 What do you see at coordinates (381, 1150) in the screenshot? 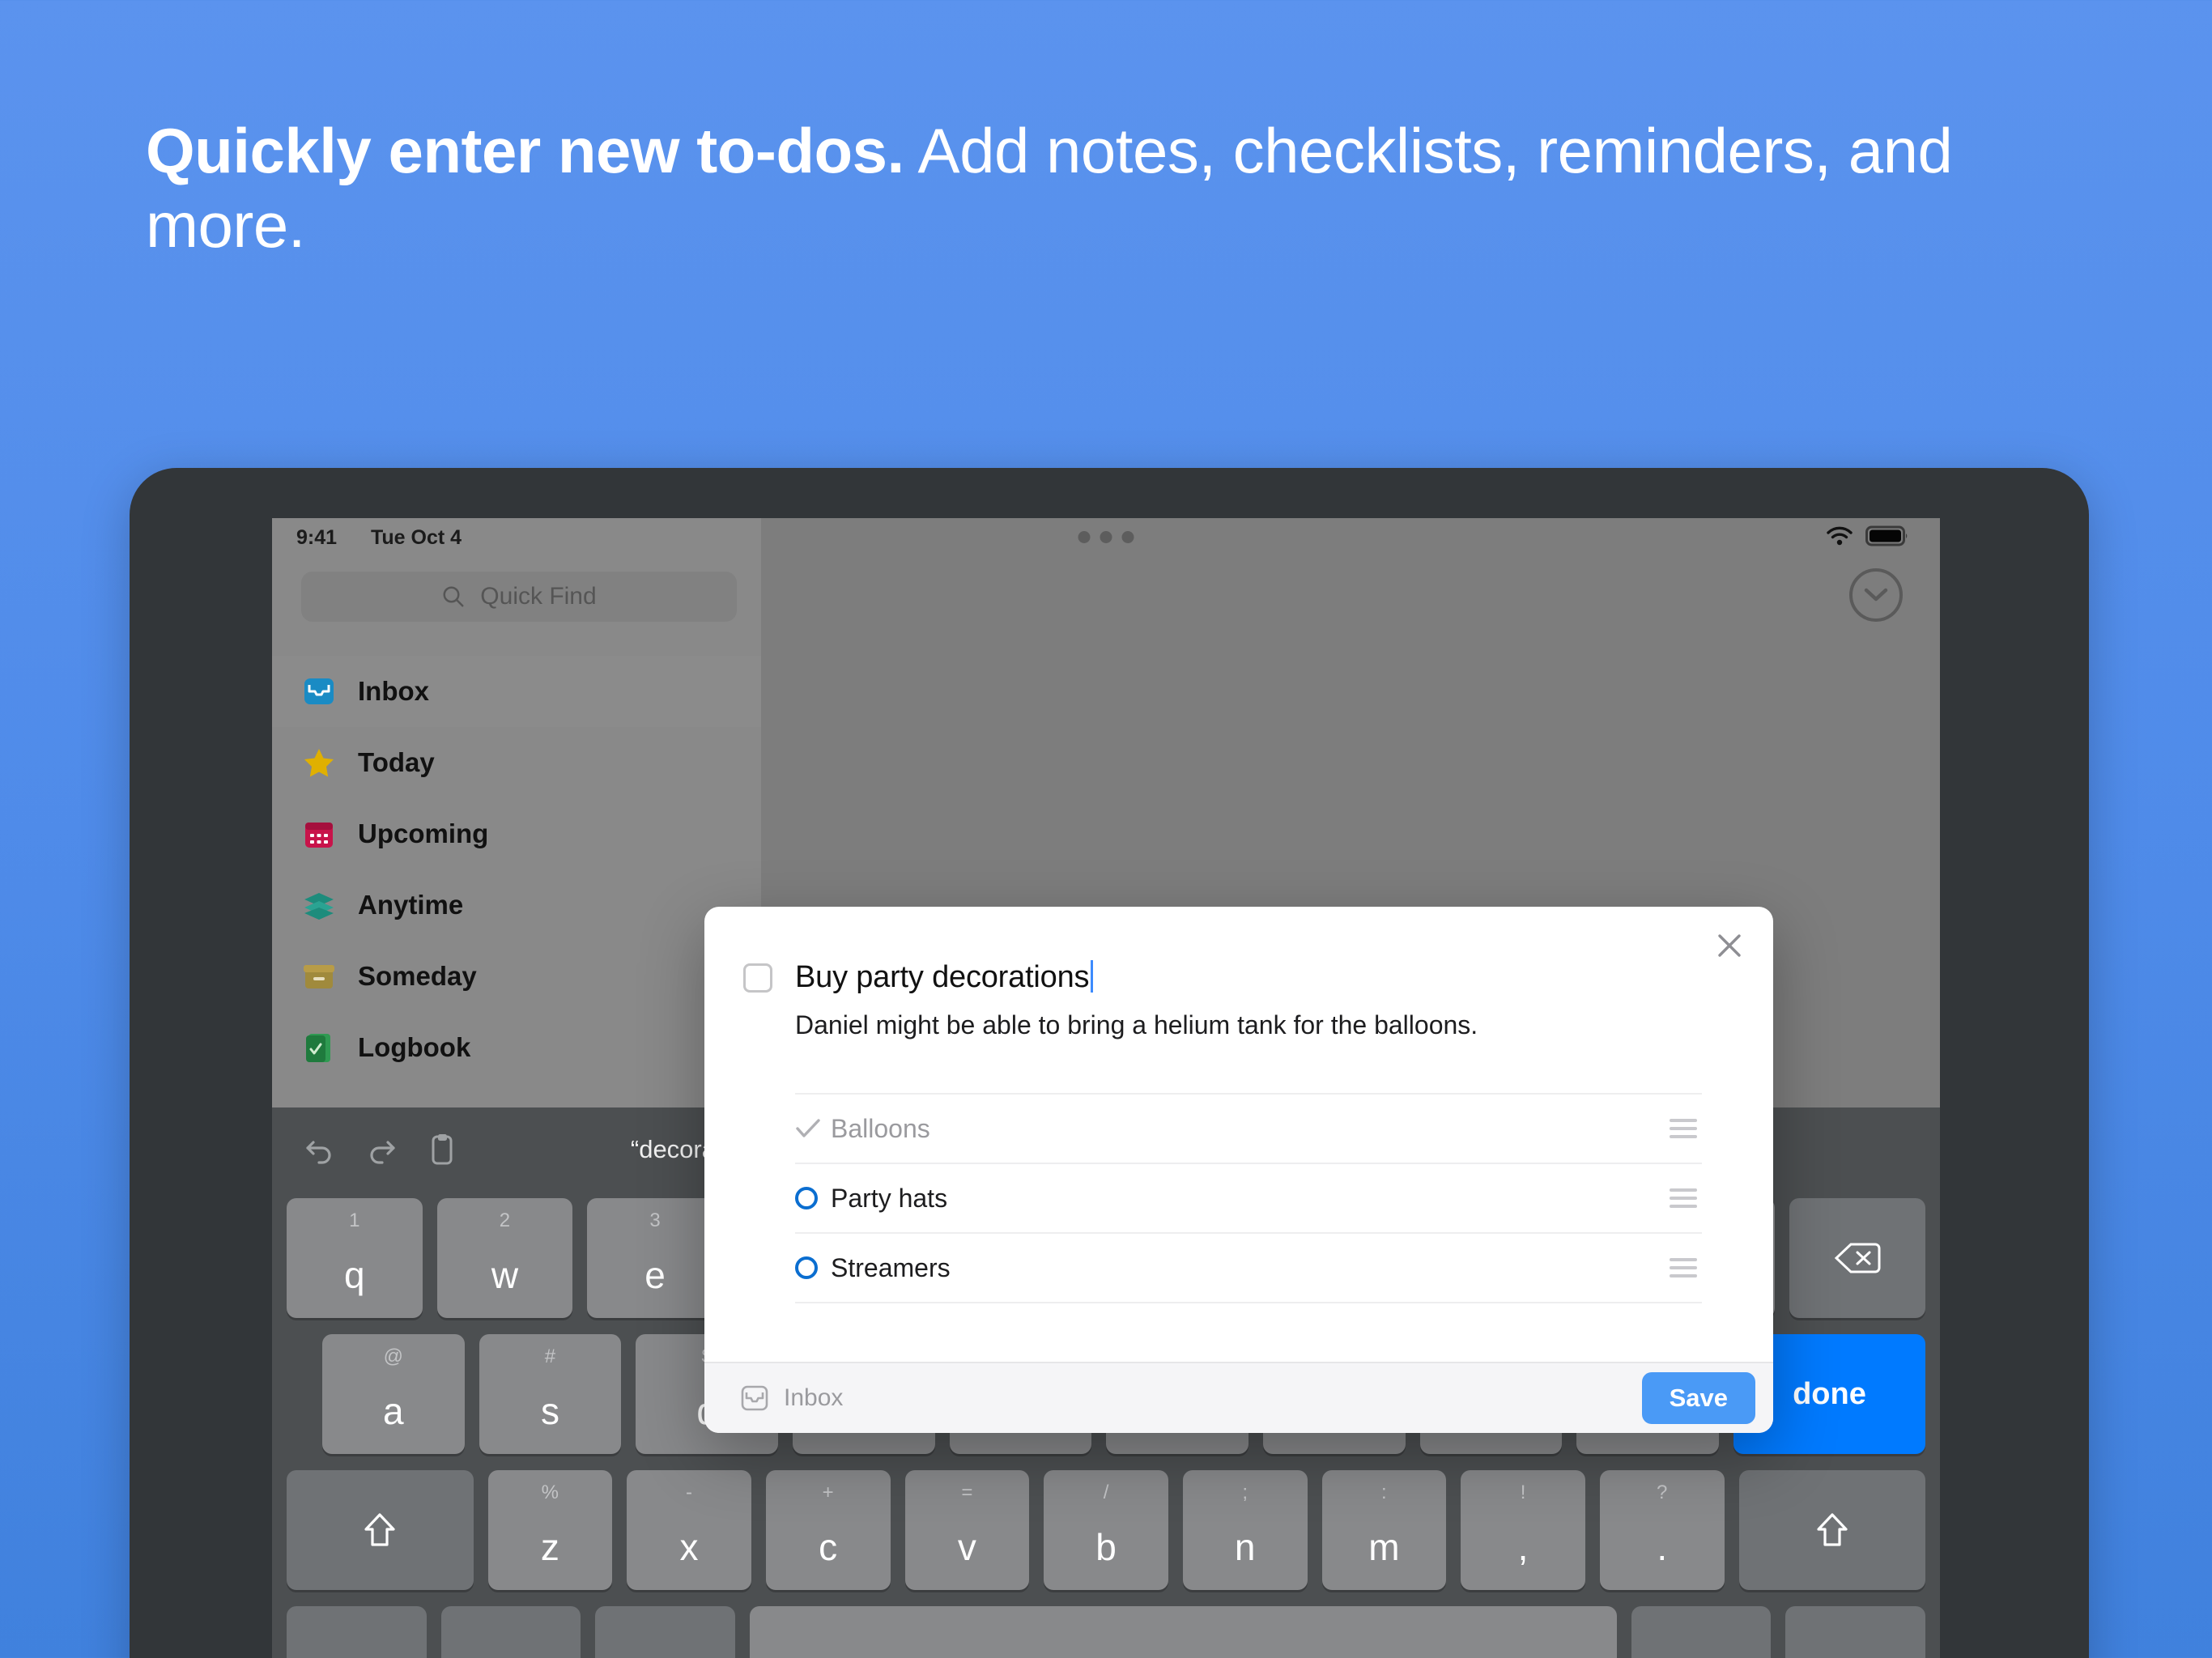
I see `redo-icon` at bounding box center [381, 1150].